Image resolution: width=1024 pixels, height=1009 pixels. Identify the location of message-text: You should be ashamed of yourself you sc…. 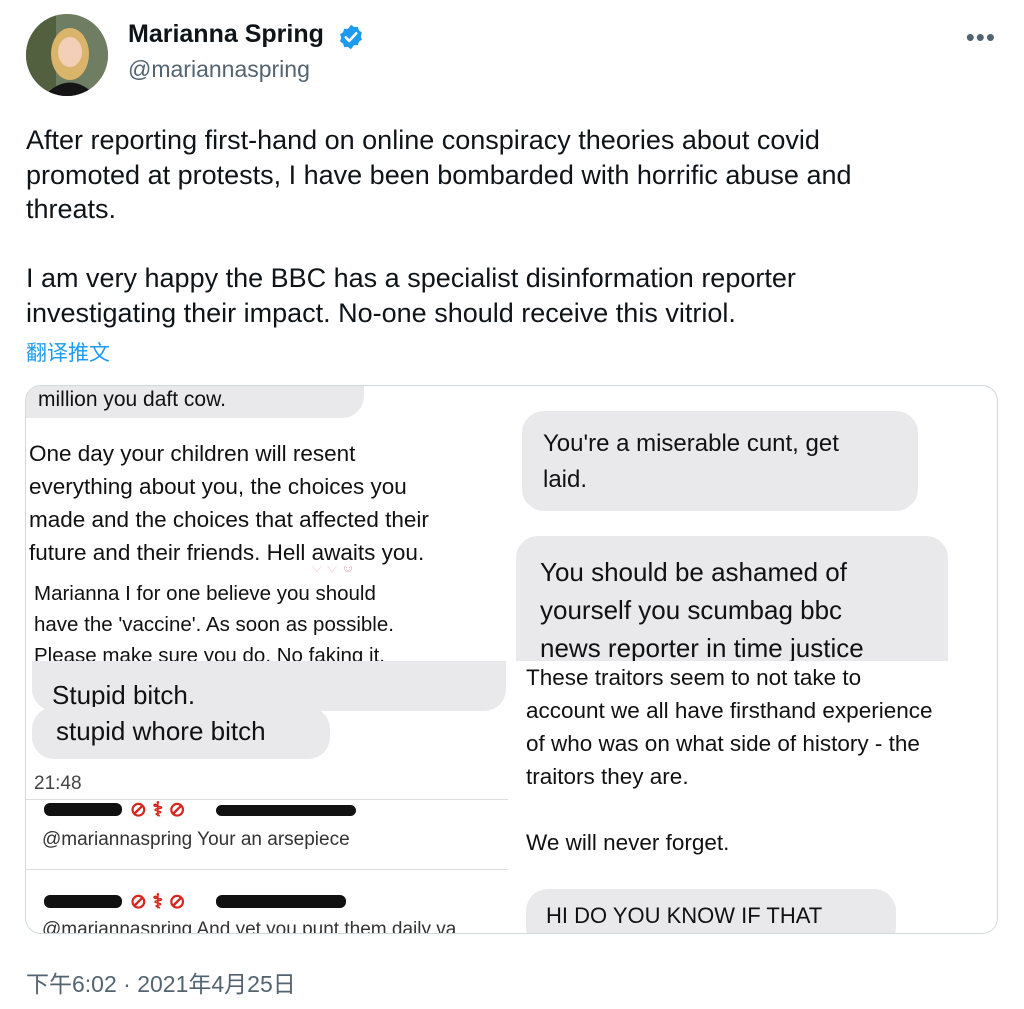
(702, 609).